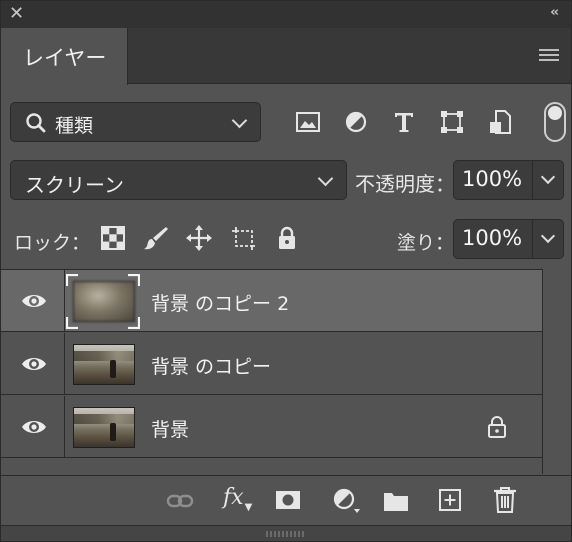 This screenshot has height=542, width=572. I want to click on new-group-folder-icon, so click(396, 501).